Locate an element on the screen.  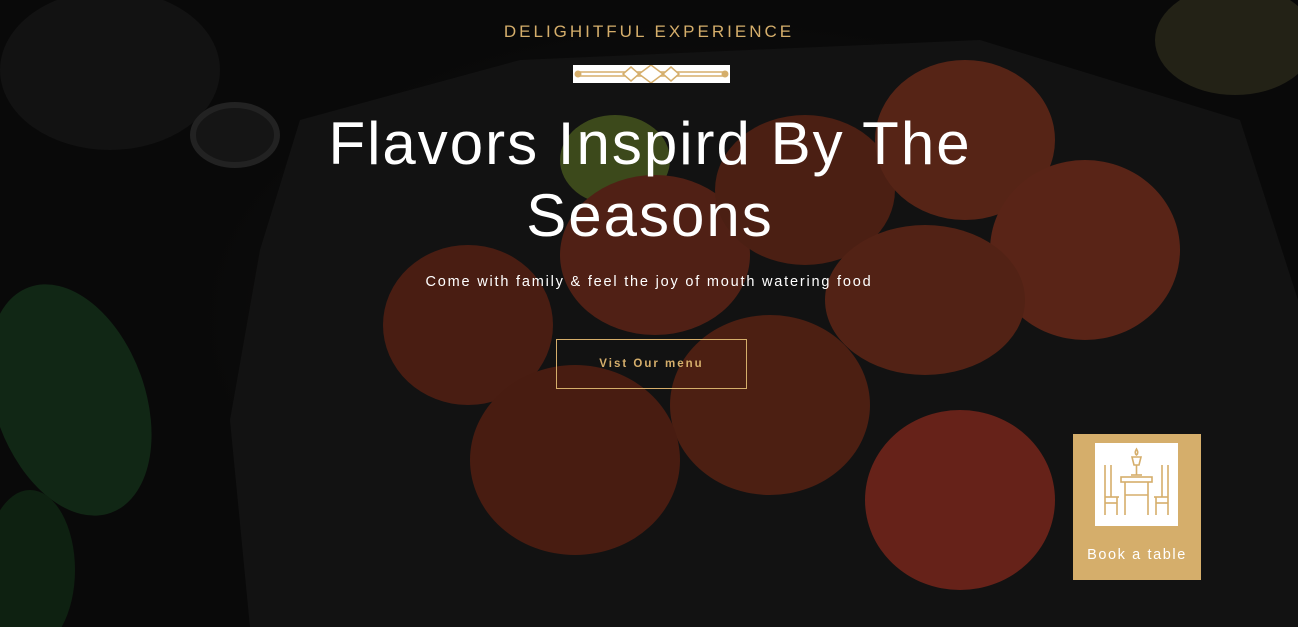
book-table-button: Book a table is located at coordinates (1137, 507).